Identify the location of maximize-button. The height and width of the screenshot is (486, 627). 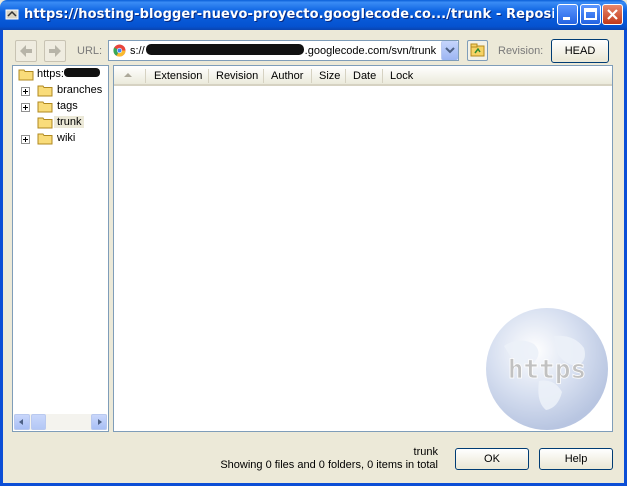
(590, 14).